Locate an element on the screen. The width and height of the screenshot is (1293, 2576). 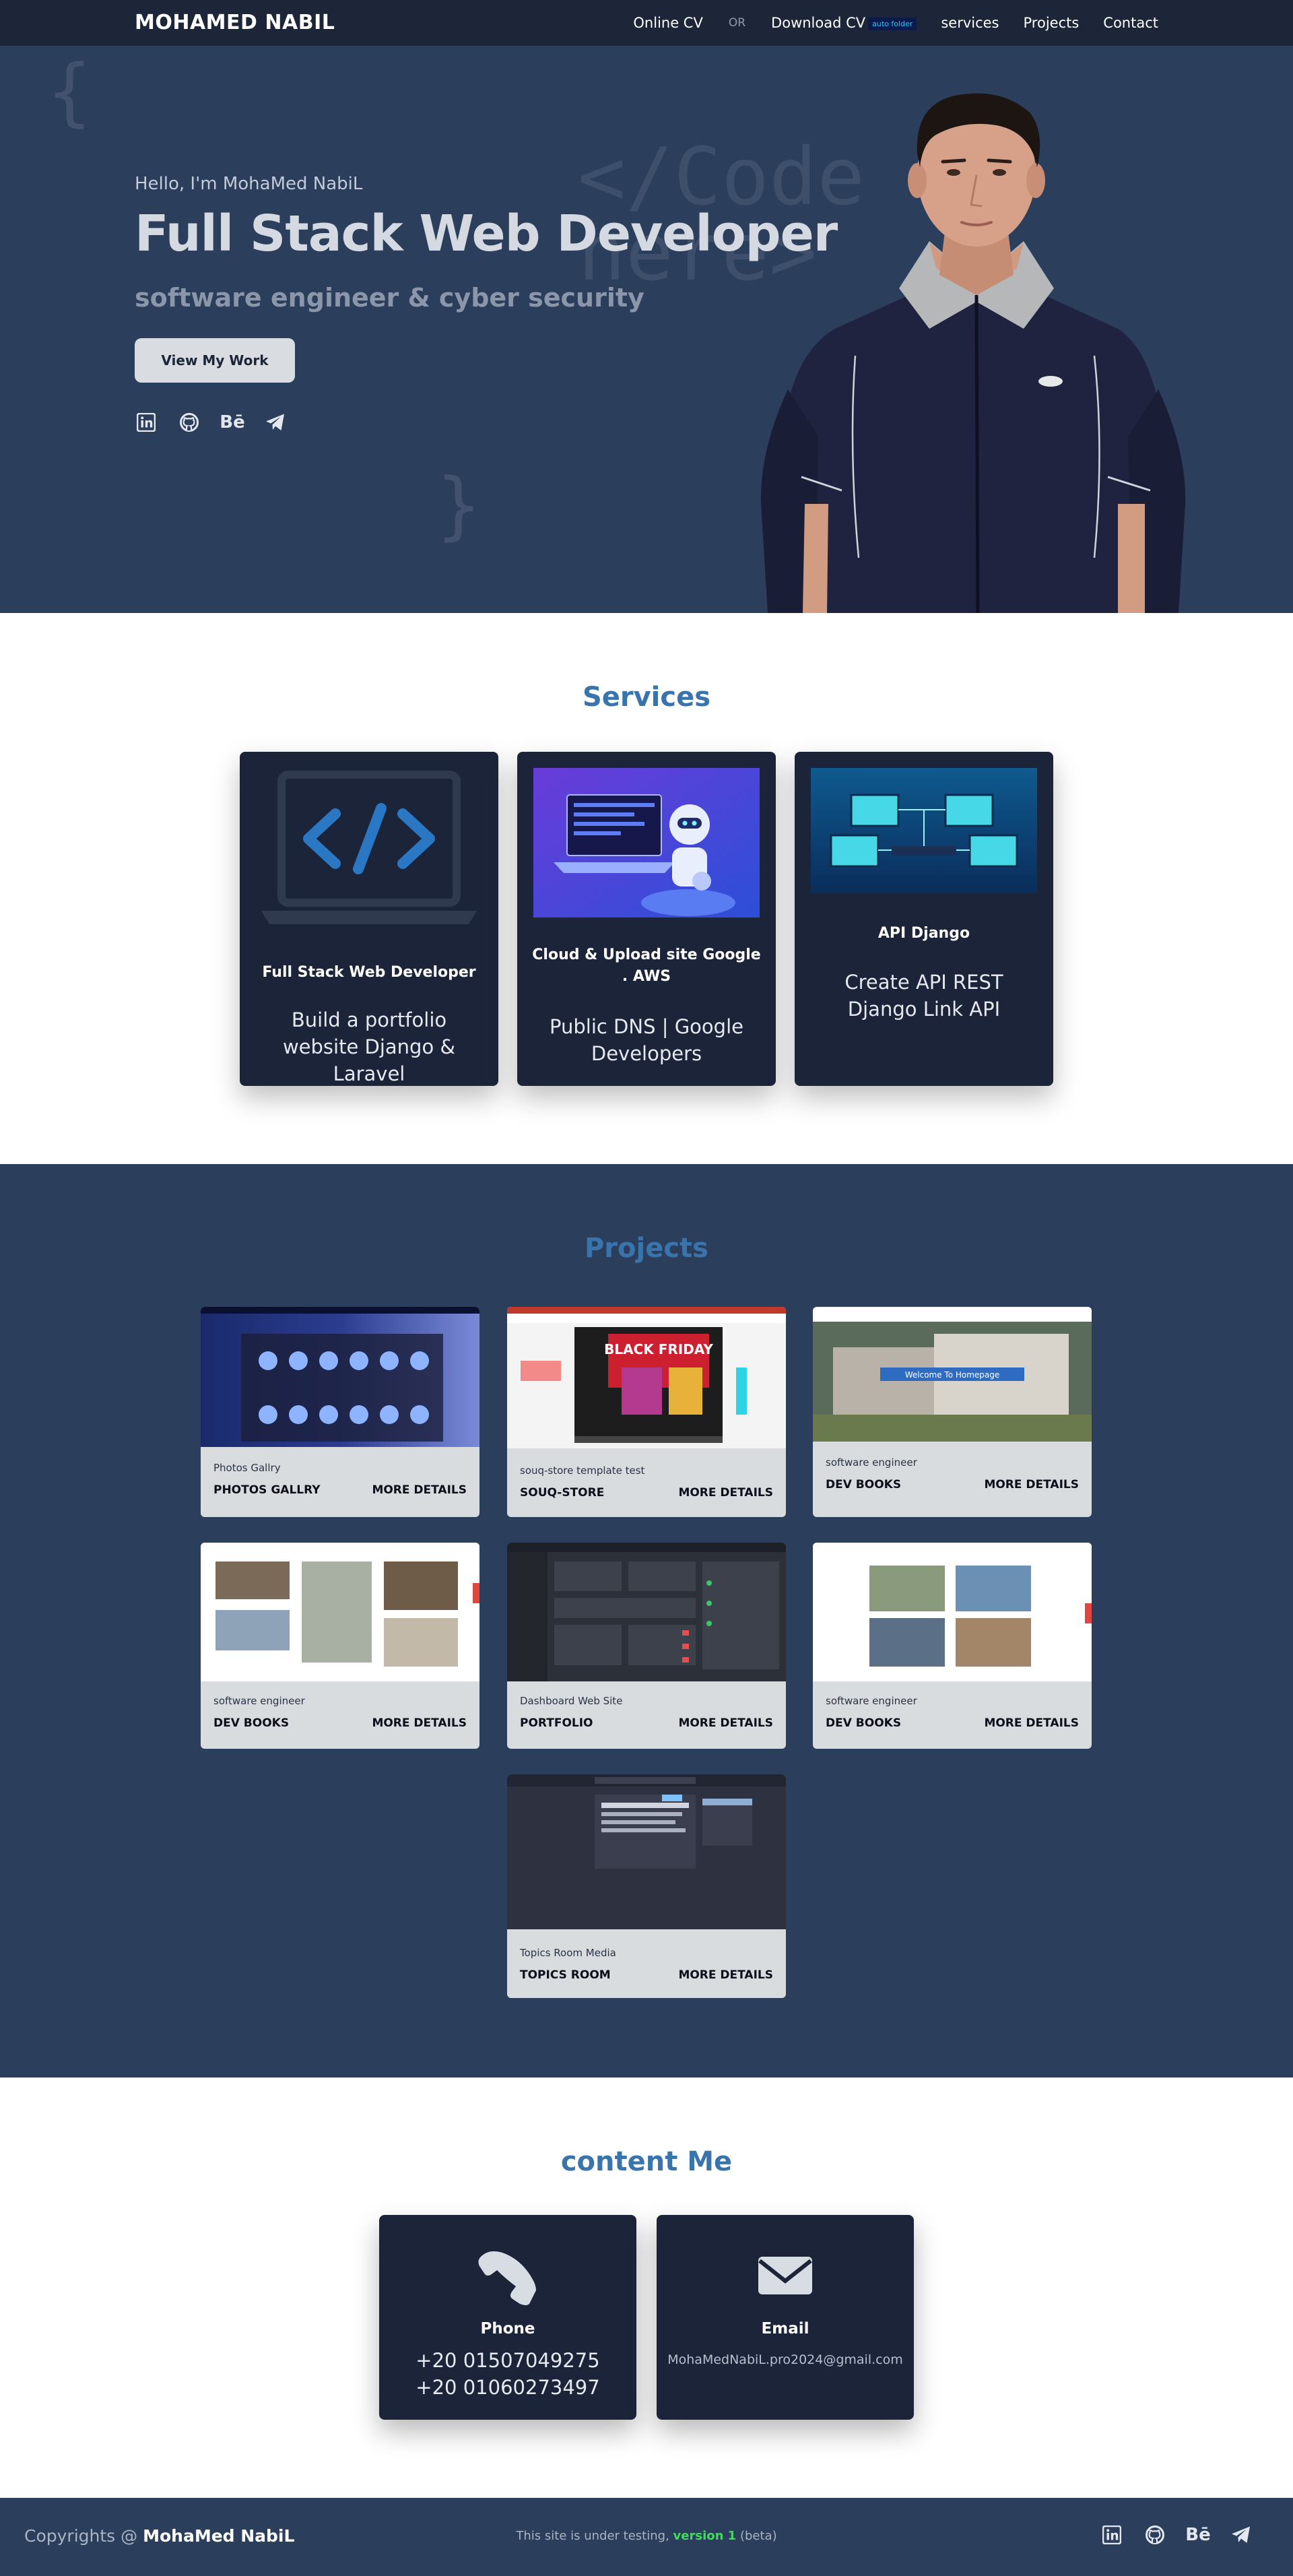
nav-download-cv-link: Download CV auto folder is located at coordinates (844, 23).